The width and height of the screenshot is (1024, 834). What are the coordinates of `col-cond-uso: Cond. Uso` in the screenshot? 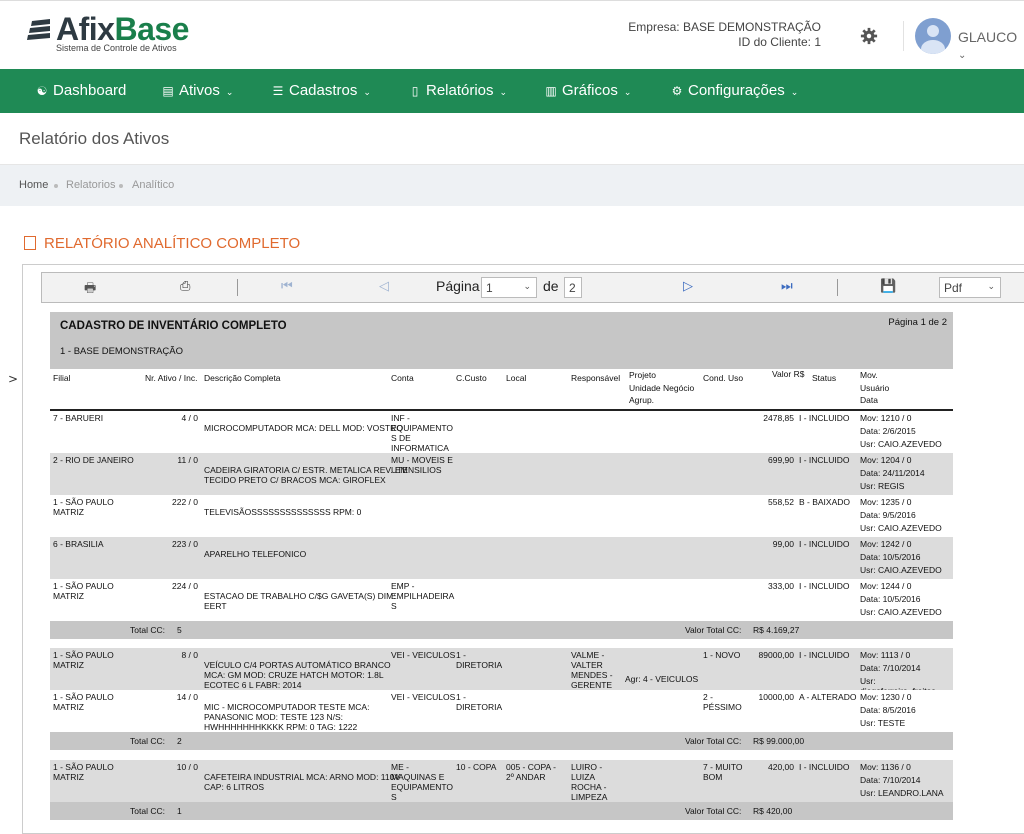 It's located at (723, 378).